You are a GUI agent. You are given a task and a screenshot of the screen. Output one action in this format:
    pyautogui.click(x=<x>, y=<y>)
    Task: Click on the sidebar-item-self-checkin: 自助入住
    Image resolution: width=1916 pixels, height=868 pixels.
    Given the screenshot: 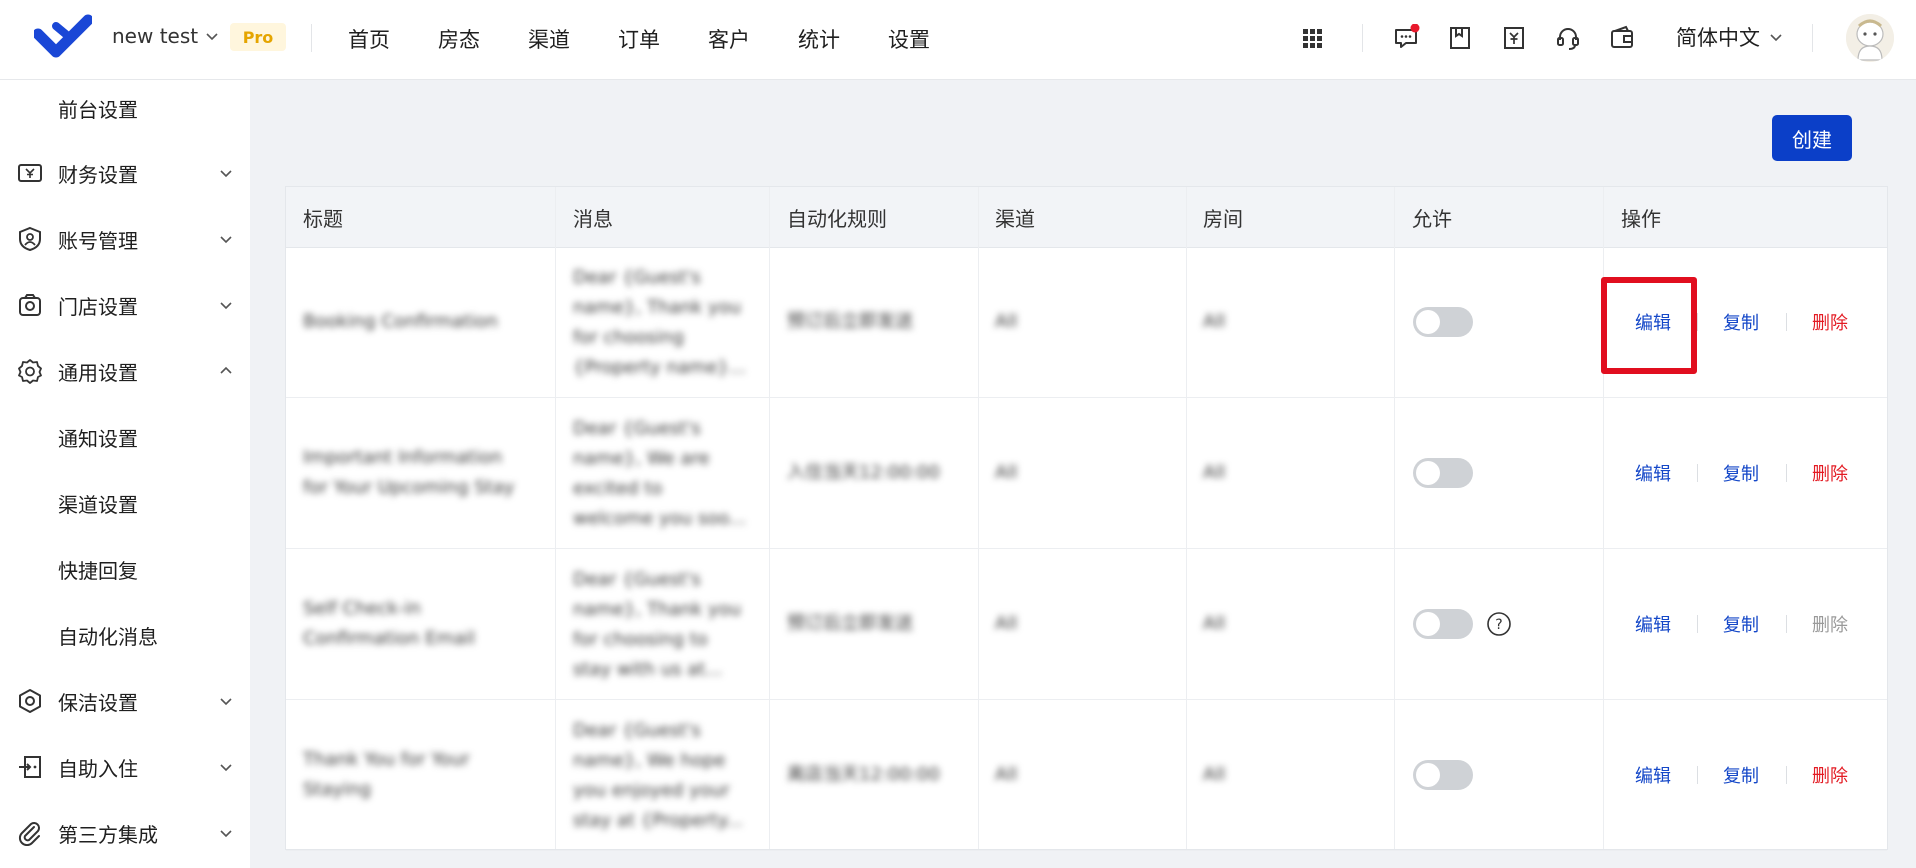 What is the action you would take?
    pyautogui.click(x=125, y=767)
    